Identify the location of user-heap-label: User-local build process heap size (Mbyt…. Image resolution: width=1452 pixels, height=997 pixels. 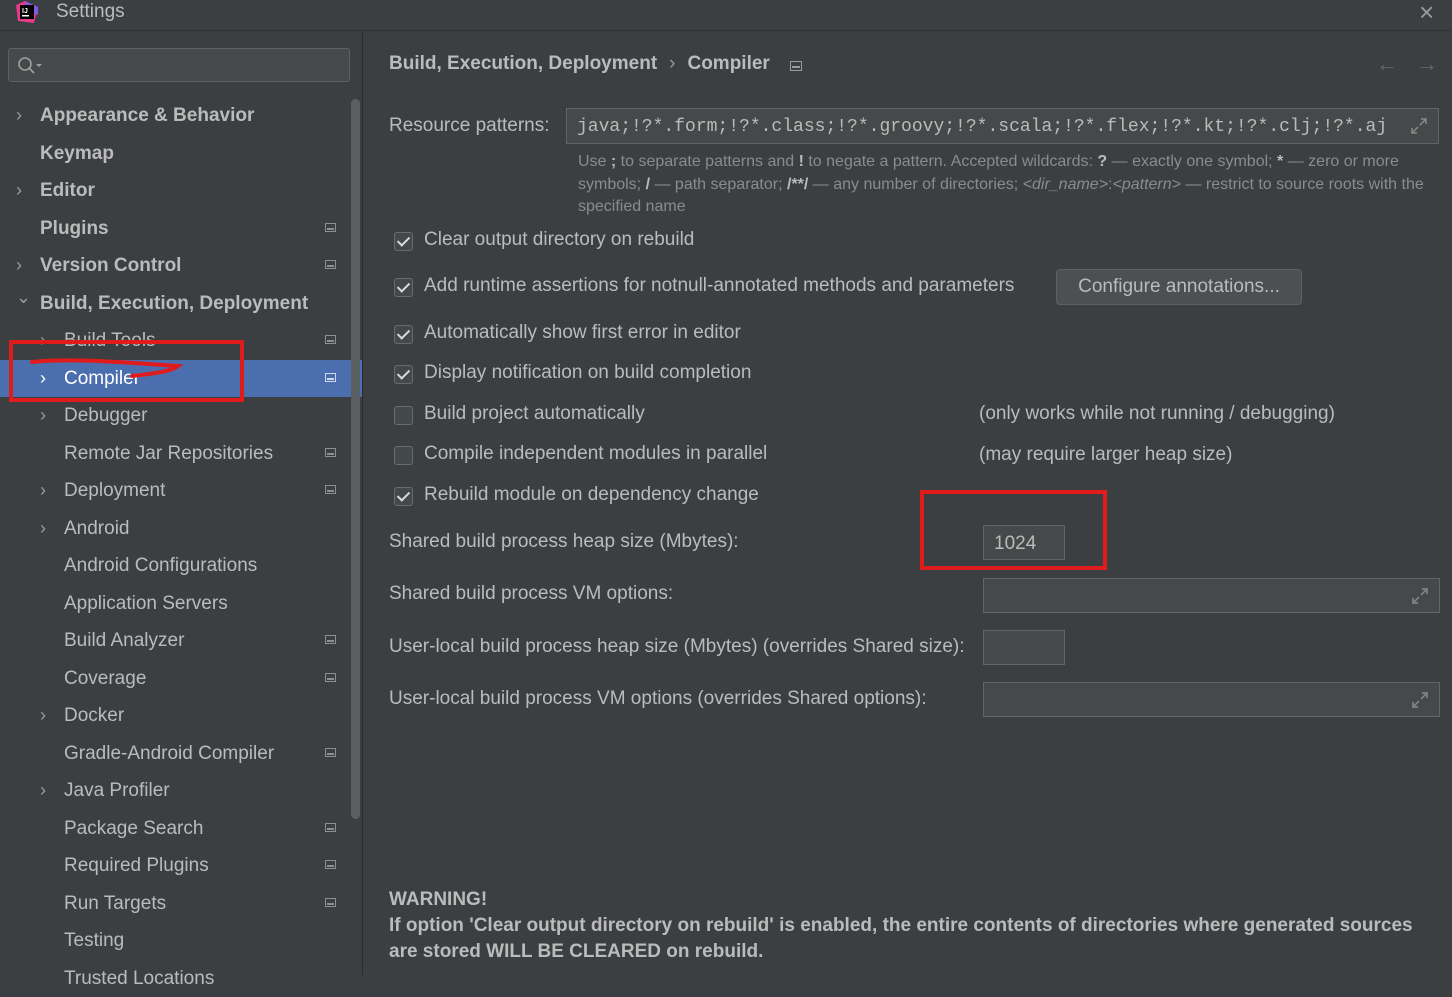
(677, 646).